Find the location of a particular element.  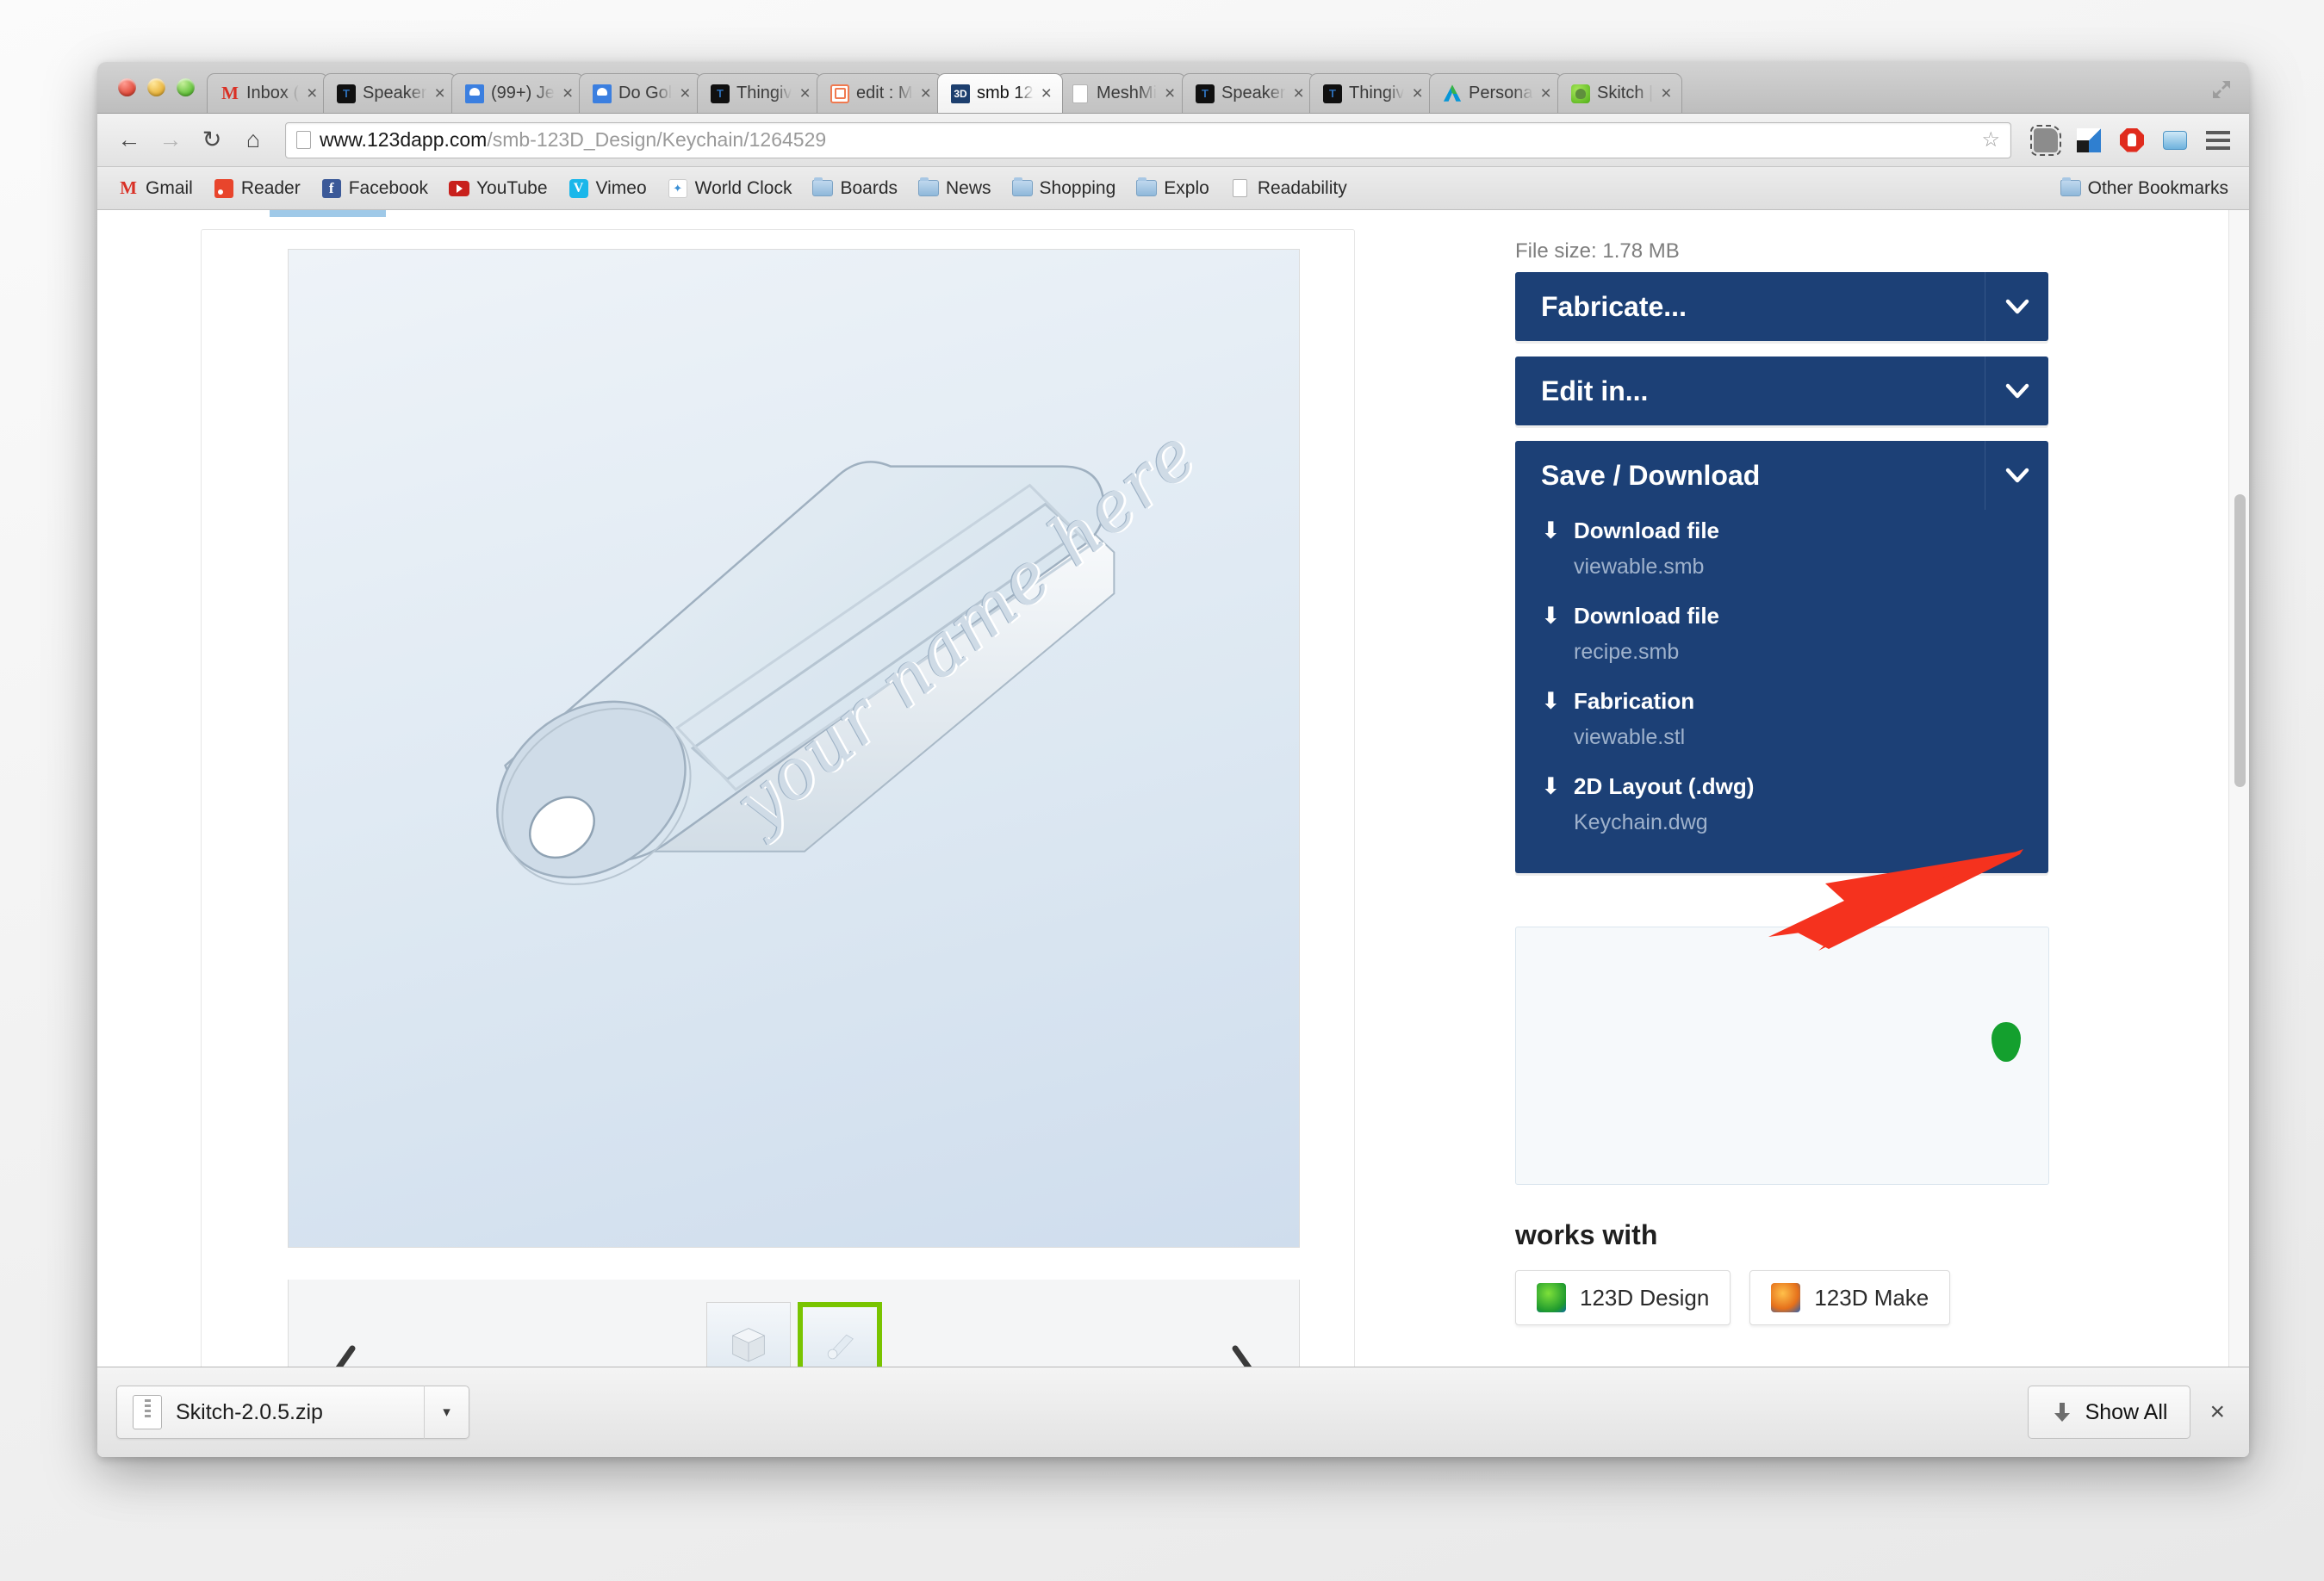

gmail-icon: M is located at coordinates (230, 94).